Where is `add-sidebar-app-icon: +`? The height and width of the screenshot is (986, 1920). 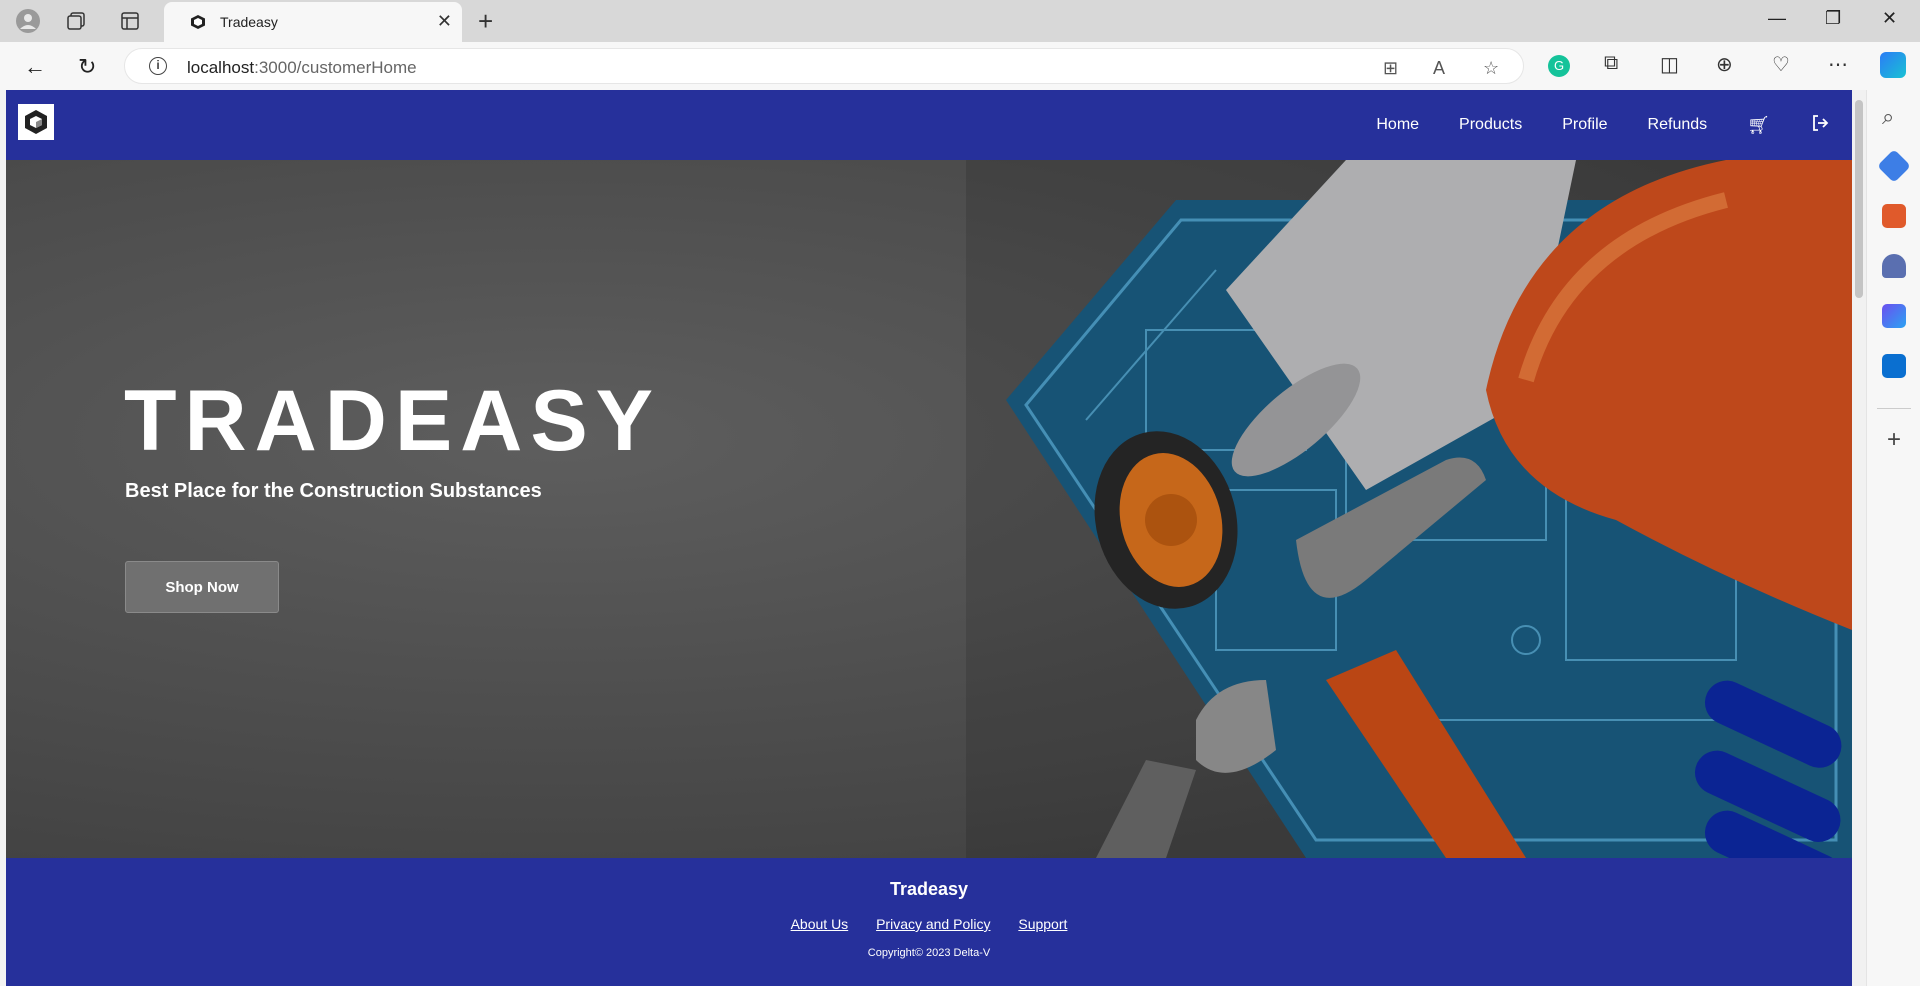 add-sidebar-app-icon: + is located at coordinates (1894, 440).